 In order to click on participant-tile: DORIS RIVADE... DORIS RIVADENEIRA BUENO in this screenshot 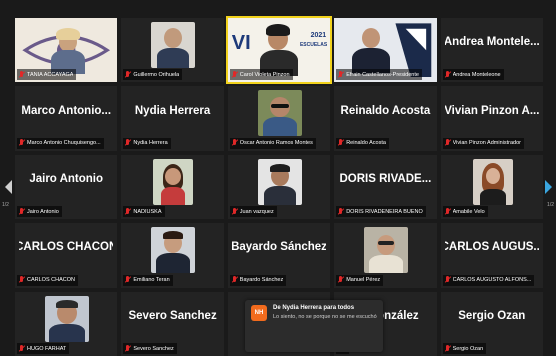, I will do `click(385, 187)`.